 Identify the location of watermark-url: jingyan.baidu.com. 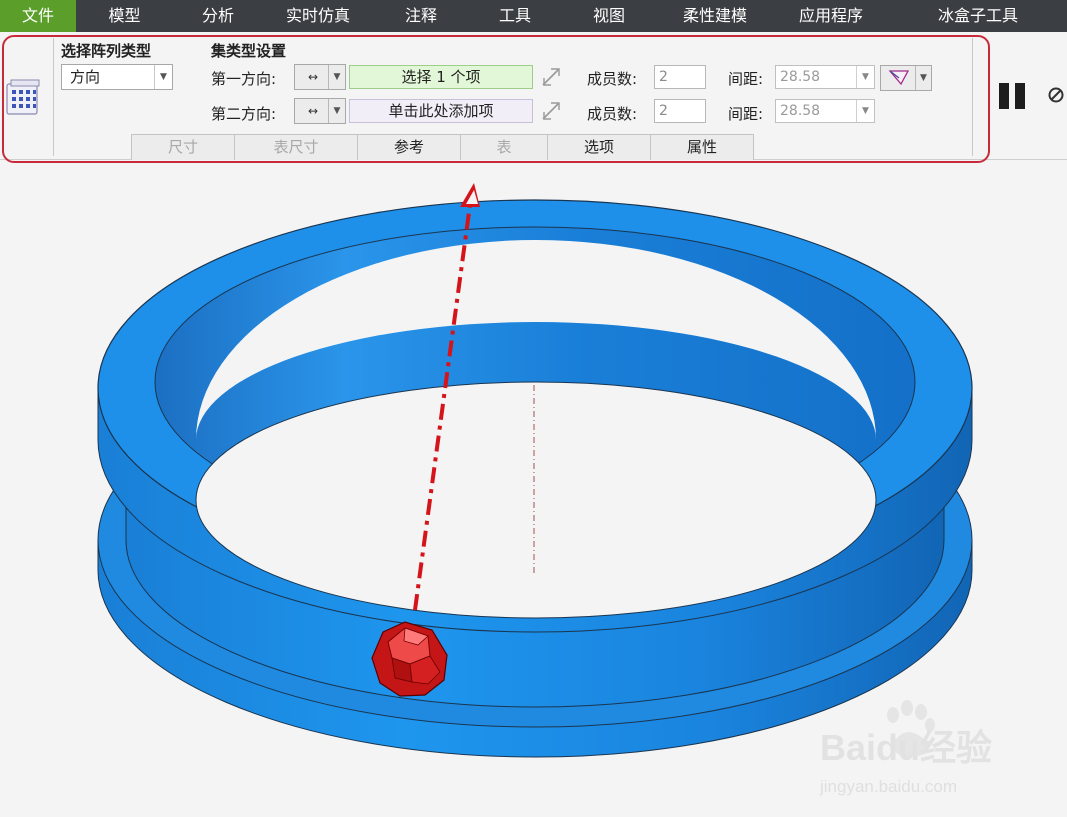
(888, 786).